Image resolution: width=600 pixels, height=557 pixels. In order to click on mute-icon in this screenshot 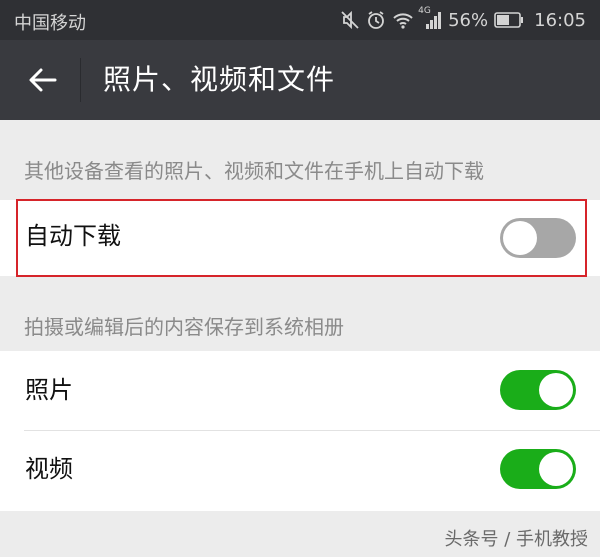, I will do `click(350, 20)`.